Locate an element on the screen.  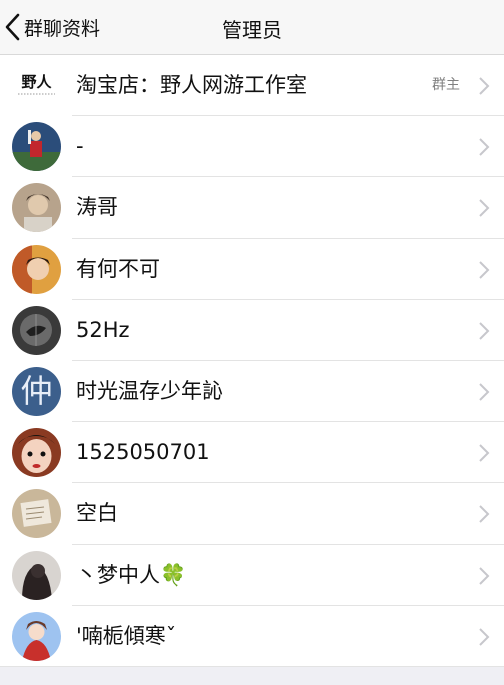
list-item: 1525050701 is located at coordinates (252, 453).